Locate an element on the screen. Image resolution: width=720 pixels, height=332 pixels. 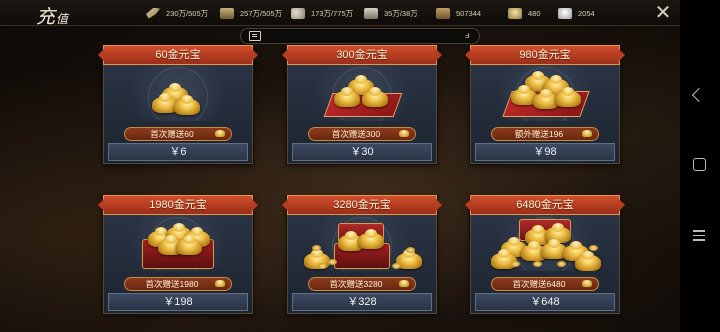
grain-icon is located at coordinates (153, 13).